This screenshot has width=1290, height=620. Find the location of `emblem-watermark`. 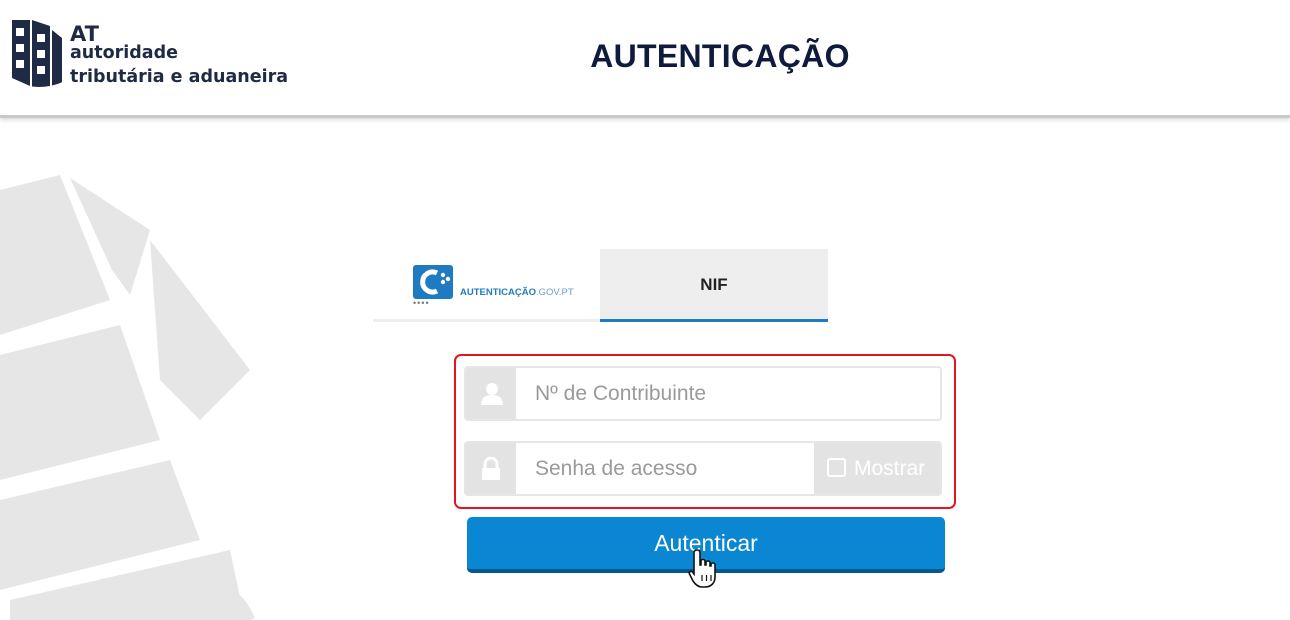

emblem-watermark is located at coordinates (127, 397).